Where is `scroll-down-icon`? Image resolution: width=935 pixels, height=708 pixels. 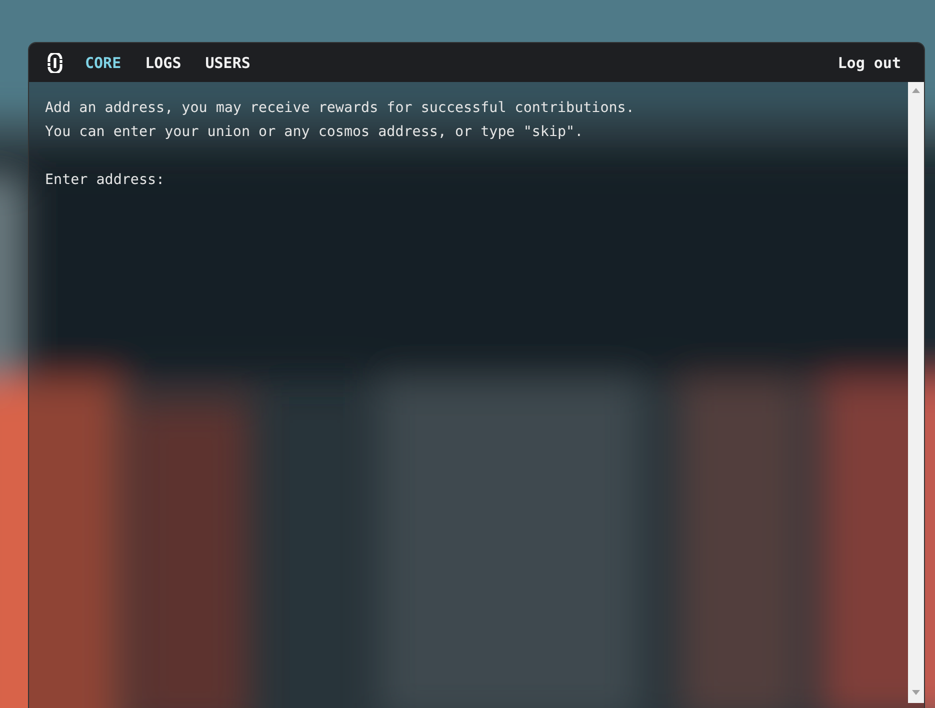 scroll-down-icon is located at coordinates (916, 692).